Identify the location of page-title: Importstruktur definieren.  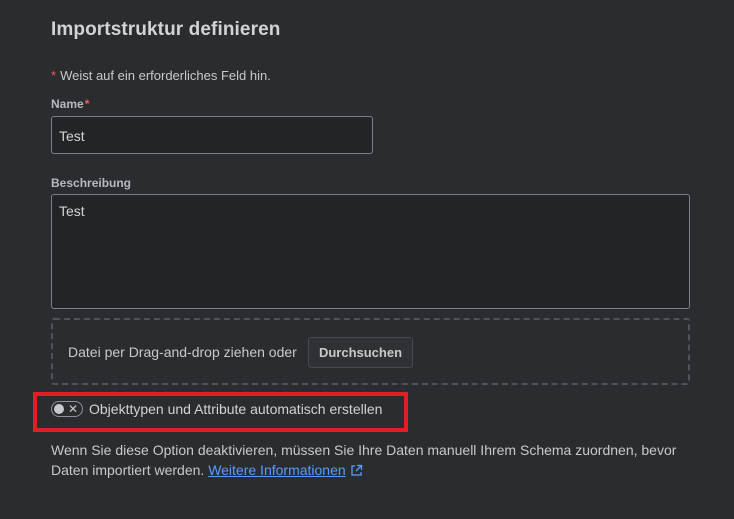
(166, 29).